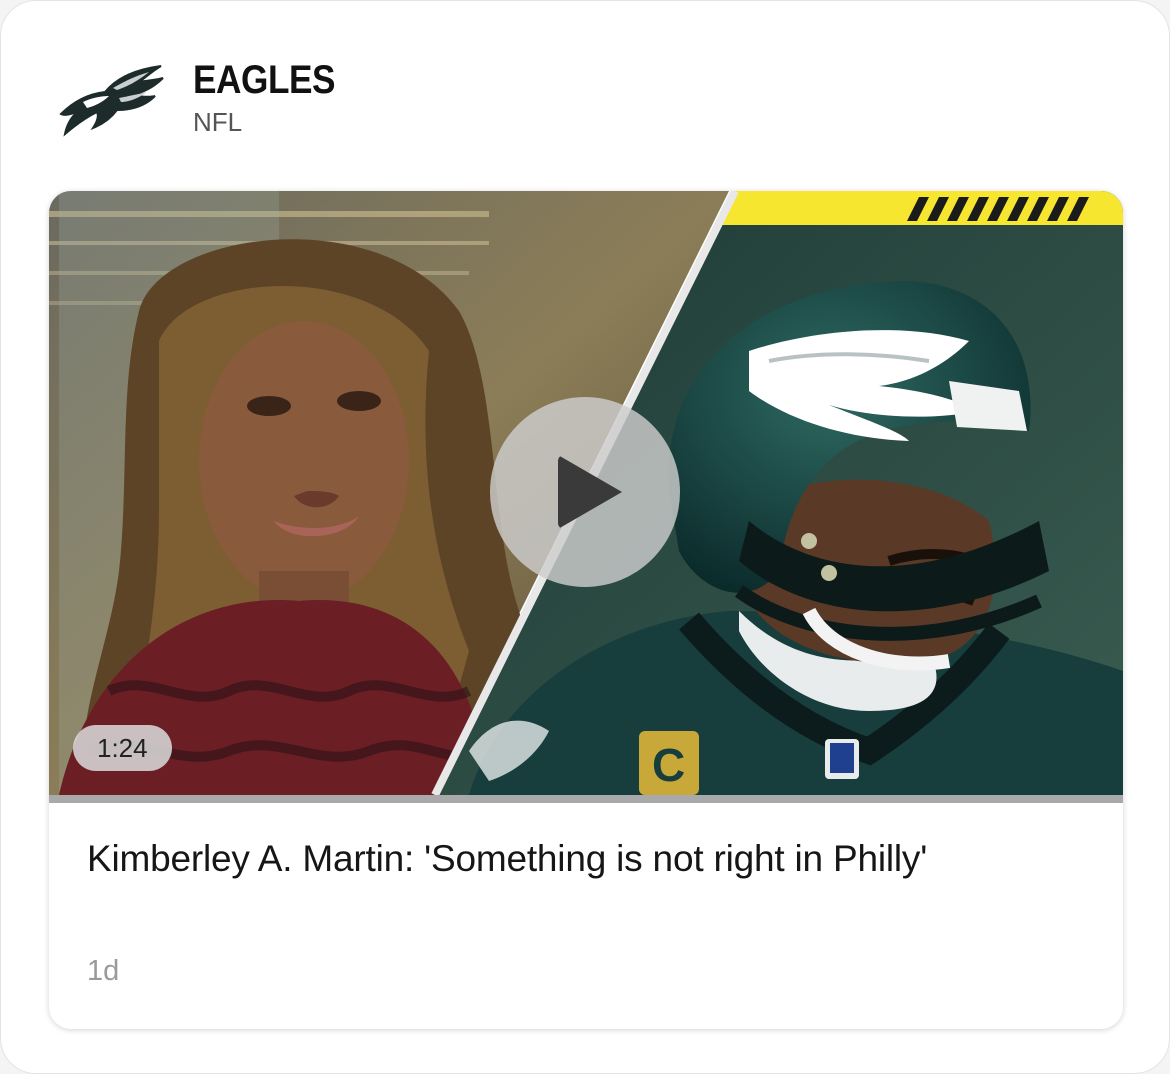 The height and width of the screenshot is (1074, 1170). Describe the element at coordinates (586, 799) in the screenshot. I see `progress-bar` at that location.